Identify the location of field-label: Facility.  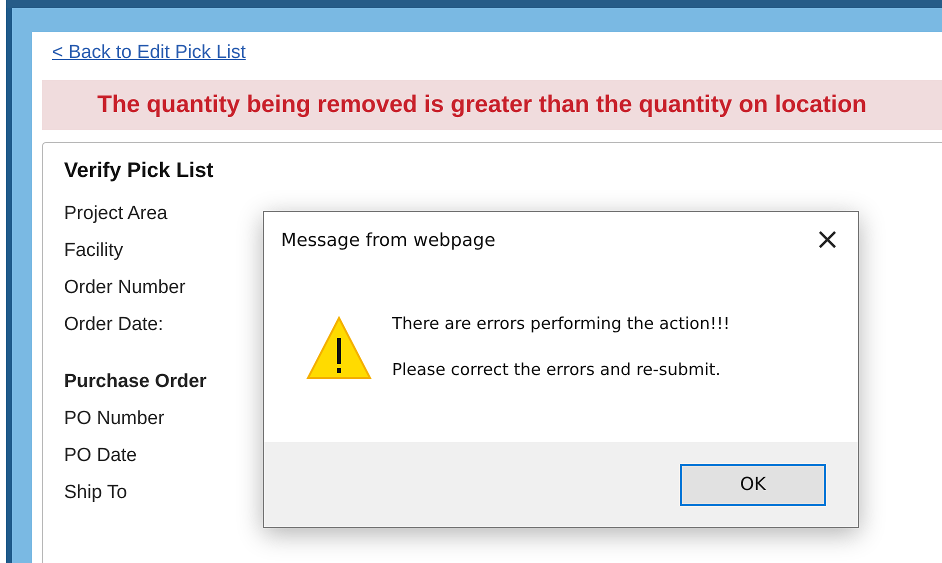
(94, 251).